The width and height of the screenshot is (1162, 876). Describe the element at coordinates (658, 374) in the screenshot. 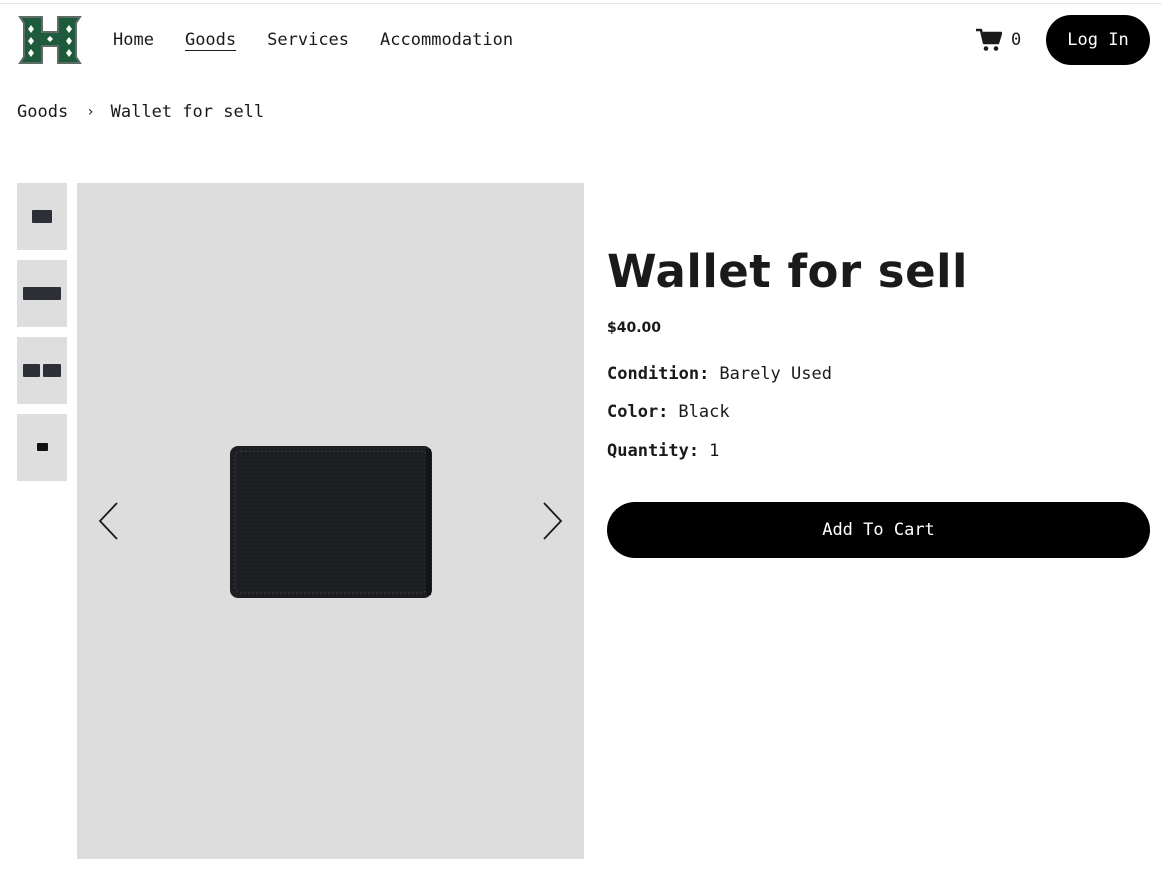

I see `condition-label: Condition:` at that location.